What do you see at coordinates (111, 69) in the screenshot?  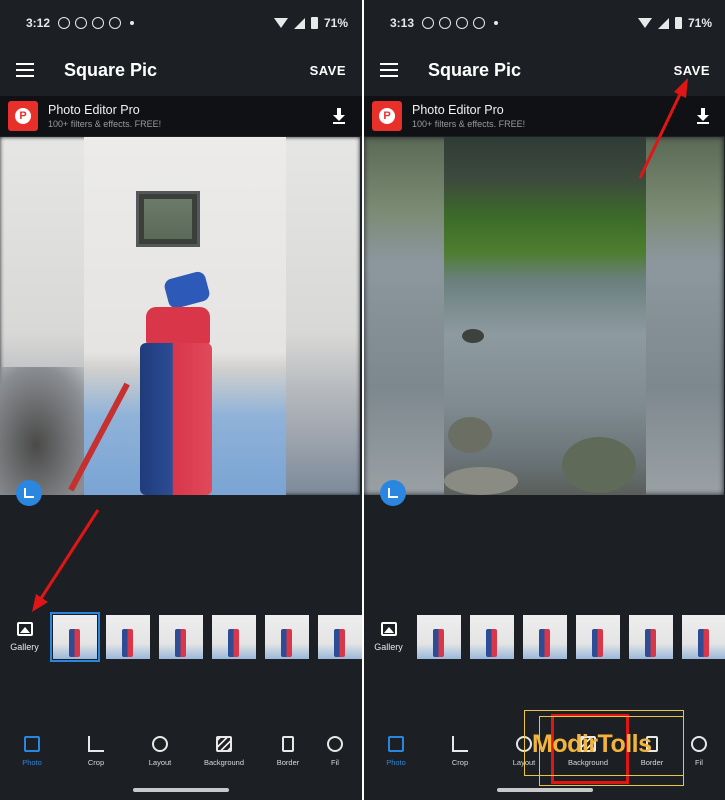 I see `app-title: Square Pic` at bounding box center [111, 69].